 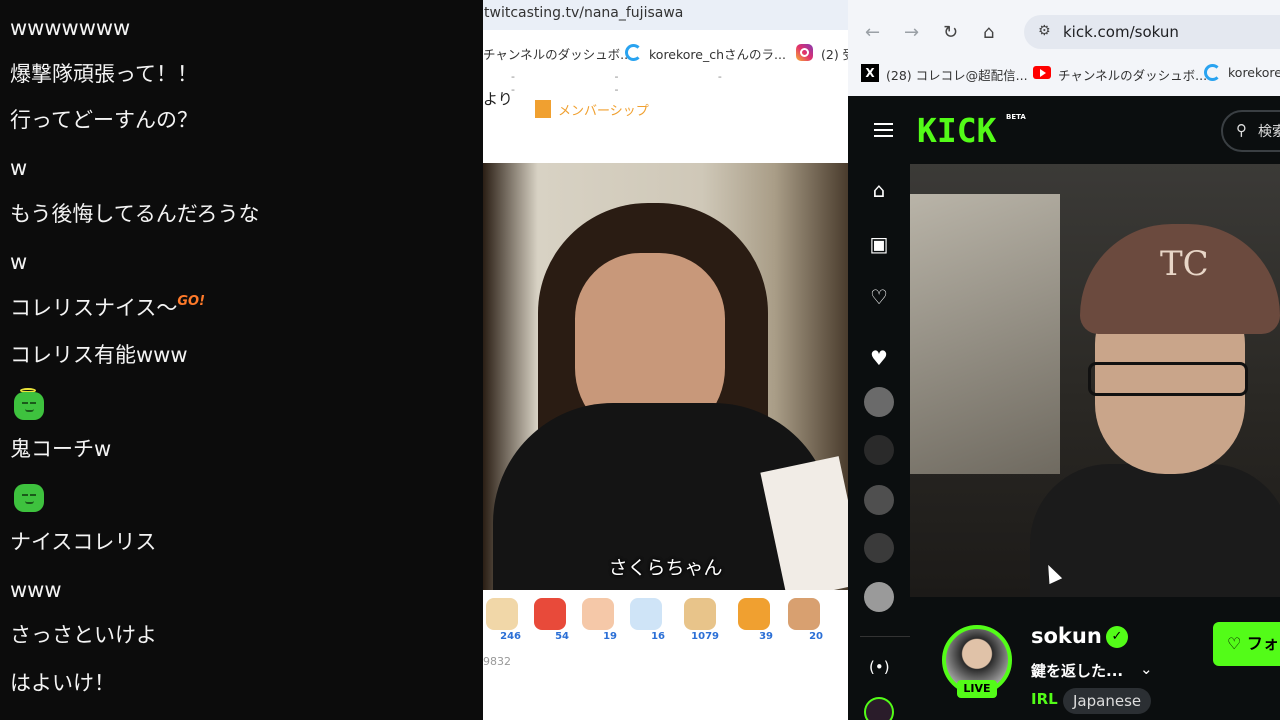 What do you see at coordinates (583, 13) in the screenshot?
I see `address-text: twitcasting.tv/nana_fujisawa` at bounding box center [583, 13].